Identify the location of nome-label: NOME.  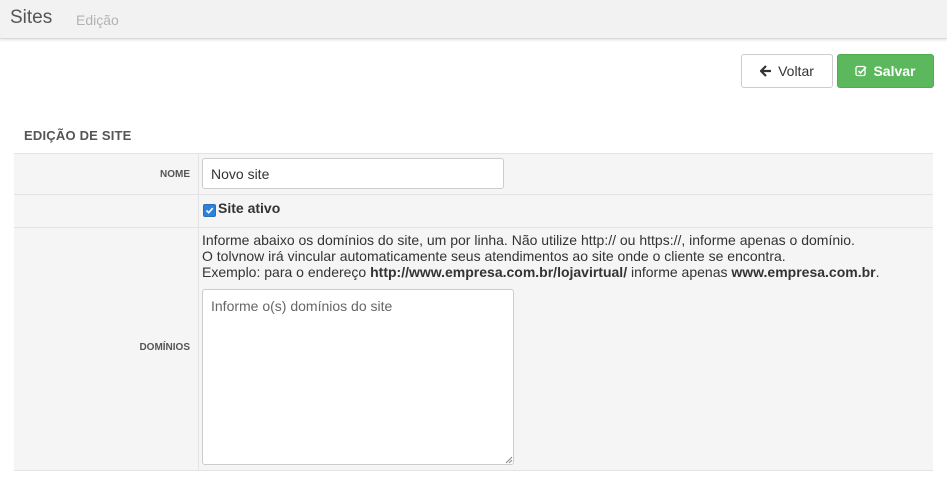
(175, 174).